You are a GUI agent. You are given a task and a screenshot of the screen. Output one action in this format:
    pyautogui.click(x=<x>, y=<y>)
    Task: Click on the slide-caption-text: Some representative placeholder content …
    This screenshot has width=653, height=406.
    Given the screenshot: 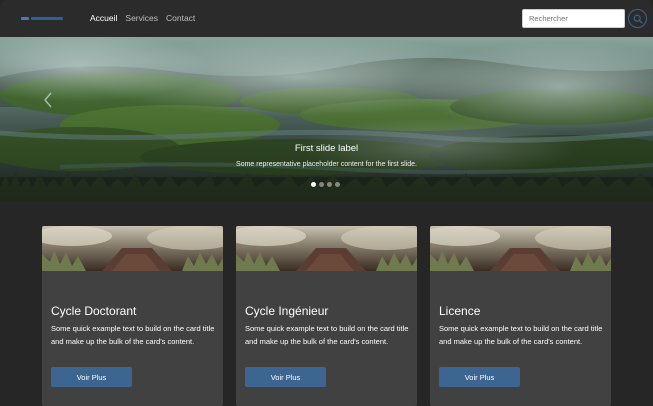 What is the action you would take?
    pyautogui.click(x=326, y=164)
    